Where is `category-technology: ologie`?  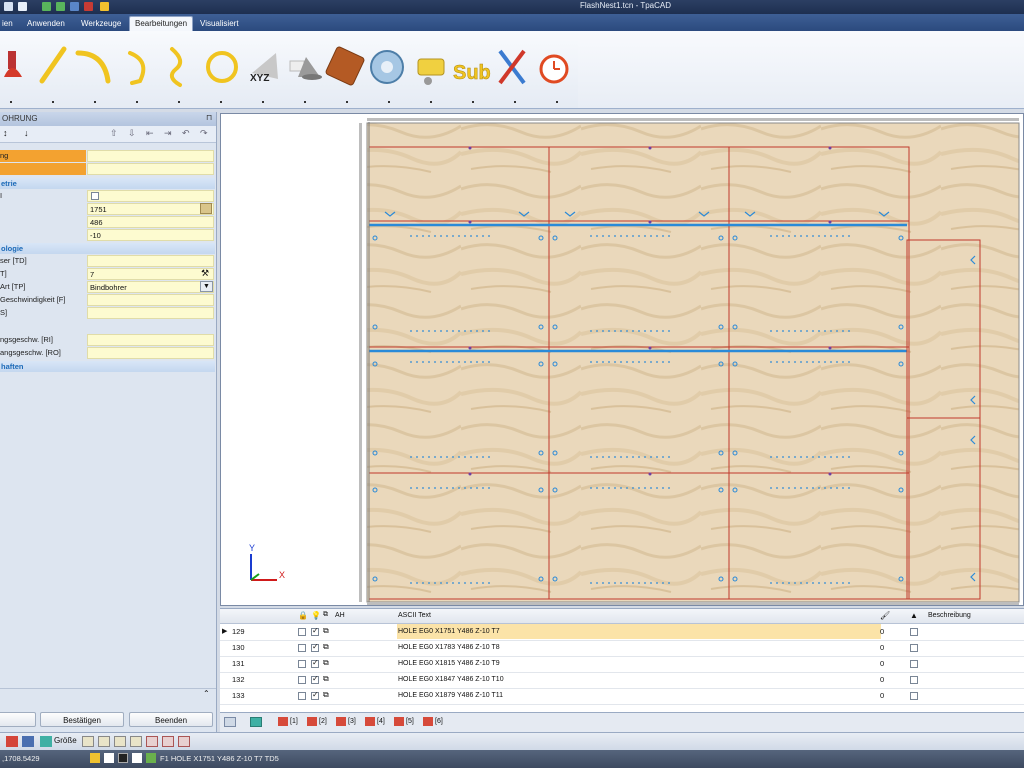
category-technology: ologie is located at coordinates (107, 248).